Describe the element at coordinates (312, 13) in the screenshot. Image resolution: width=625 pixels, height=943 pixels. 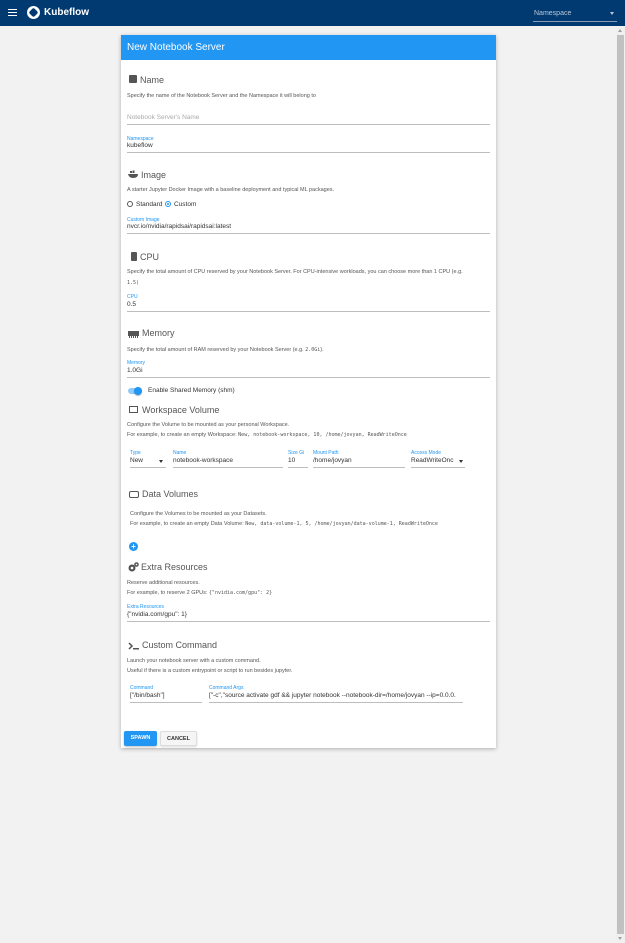
I see `top-app-bar: Kubeflow Namespace` at that location.